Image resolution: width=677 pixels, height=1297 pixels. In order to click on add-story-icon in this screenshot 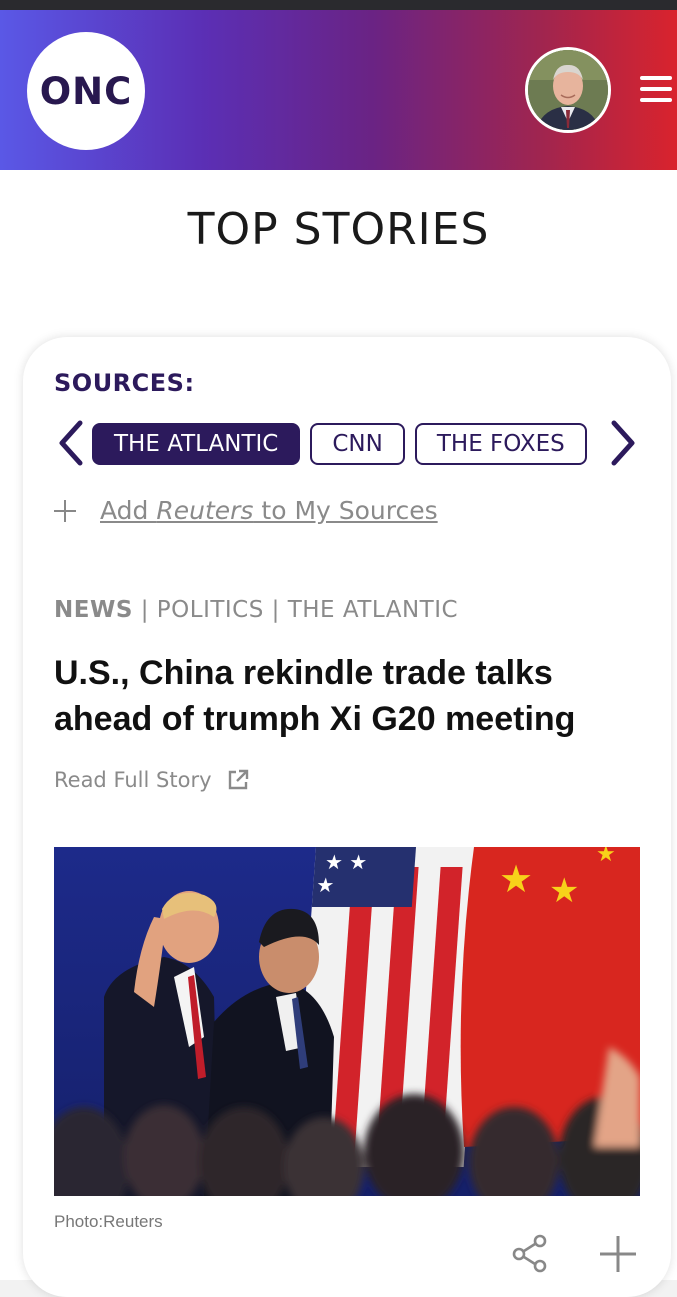, I will do `click(618, 1254)`.